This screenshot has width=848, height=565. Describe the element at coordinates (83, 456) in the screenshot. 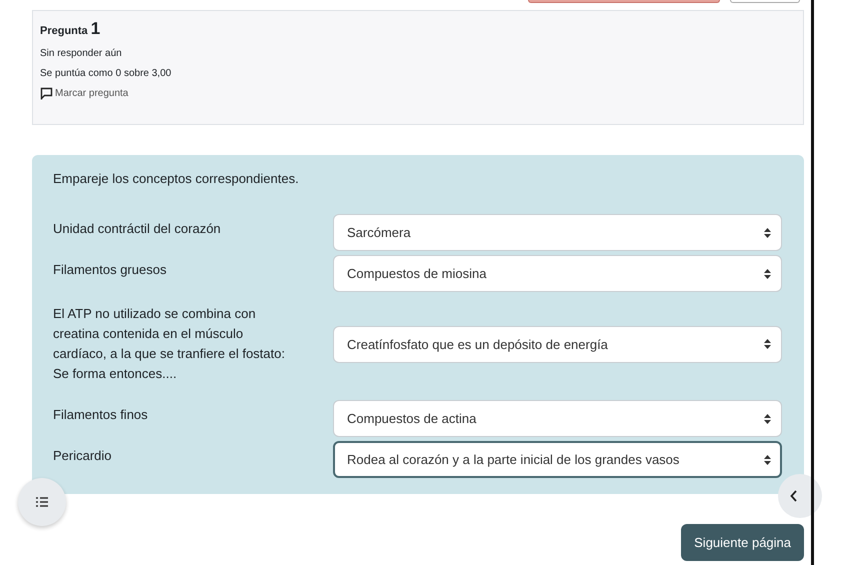

I see `concept-label: Pericardio` at that location.